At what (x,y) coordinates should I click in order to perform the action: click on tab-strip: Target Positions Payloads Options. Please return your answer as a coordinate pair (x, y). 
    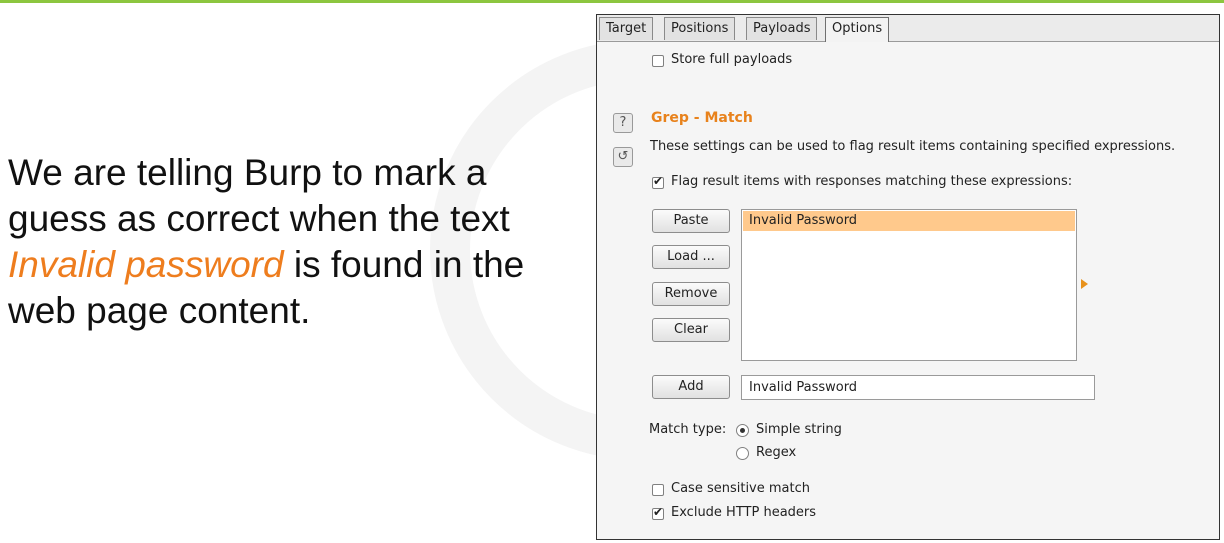
    Looking at the image, I should click on (908, 29).